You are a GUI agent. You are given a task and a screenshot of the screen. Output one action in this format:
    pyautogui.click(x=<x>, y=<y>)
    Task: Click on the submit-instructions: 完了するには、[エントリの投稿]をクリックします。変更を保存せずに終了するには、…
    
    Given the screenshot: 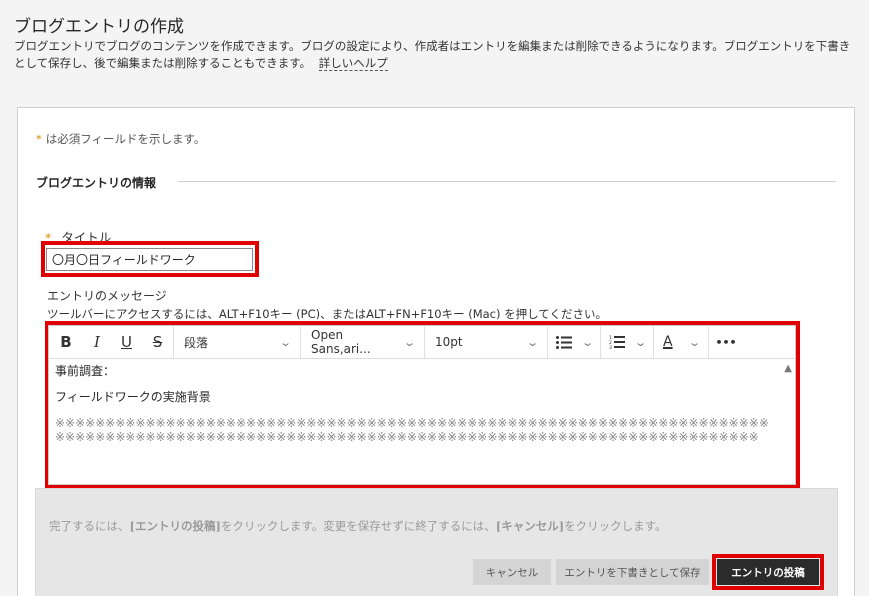 What is the action you would take?
    pyautogui.click(x=358, y=526)
    